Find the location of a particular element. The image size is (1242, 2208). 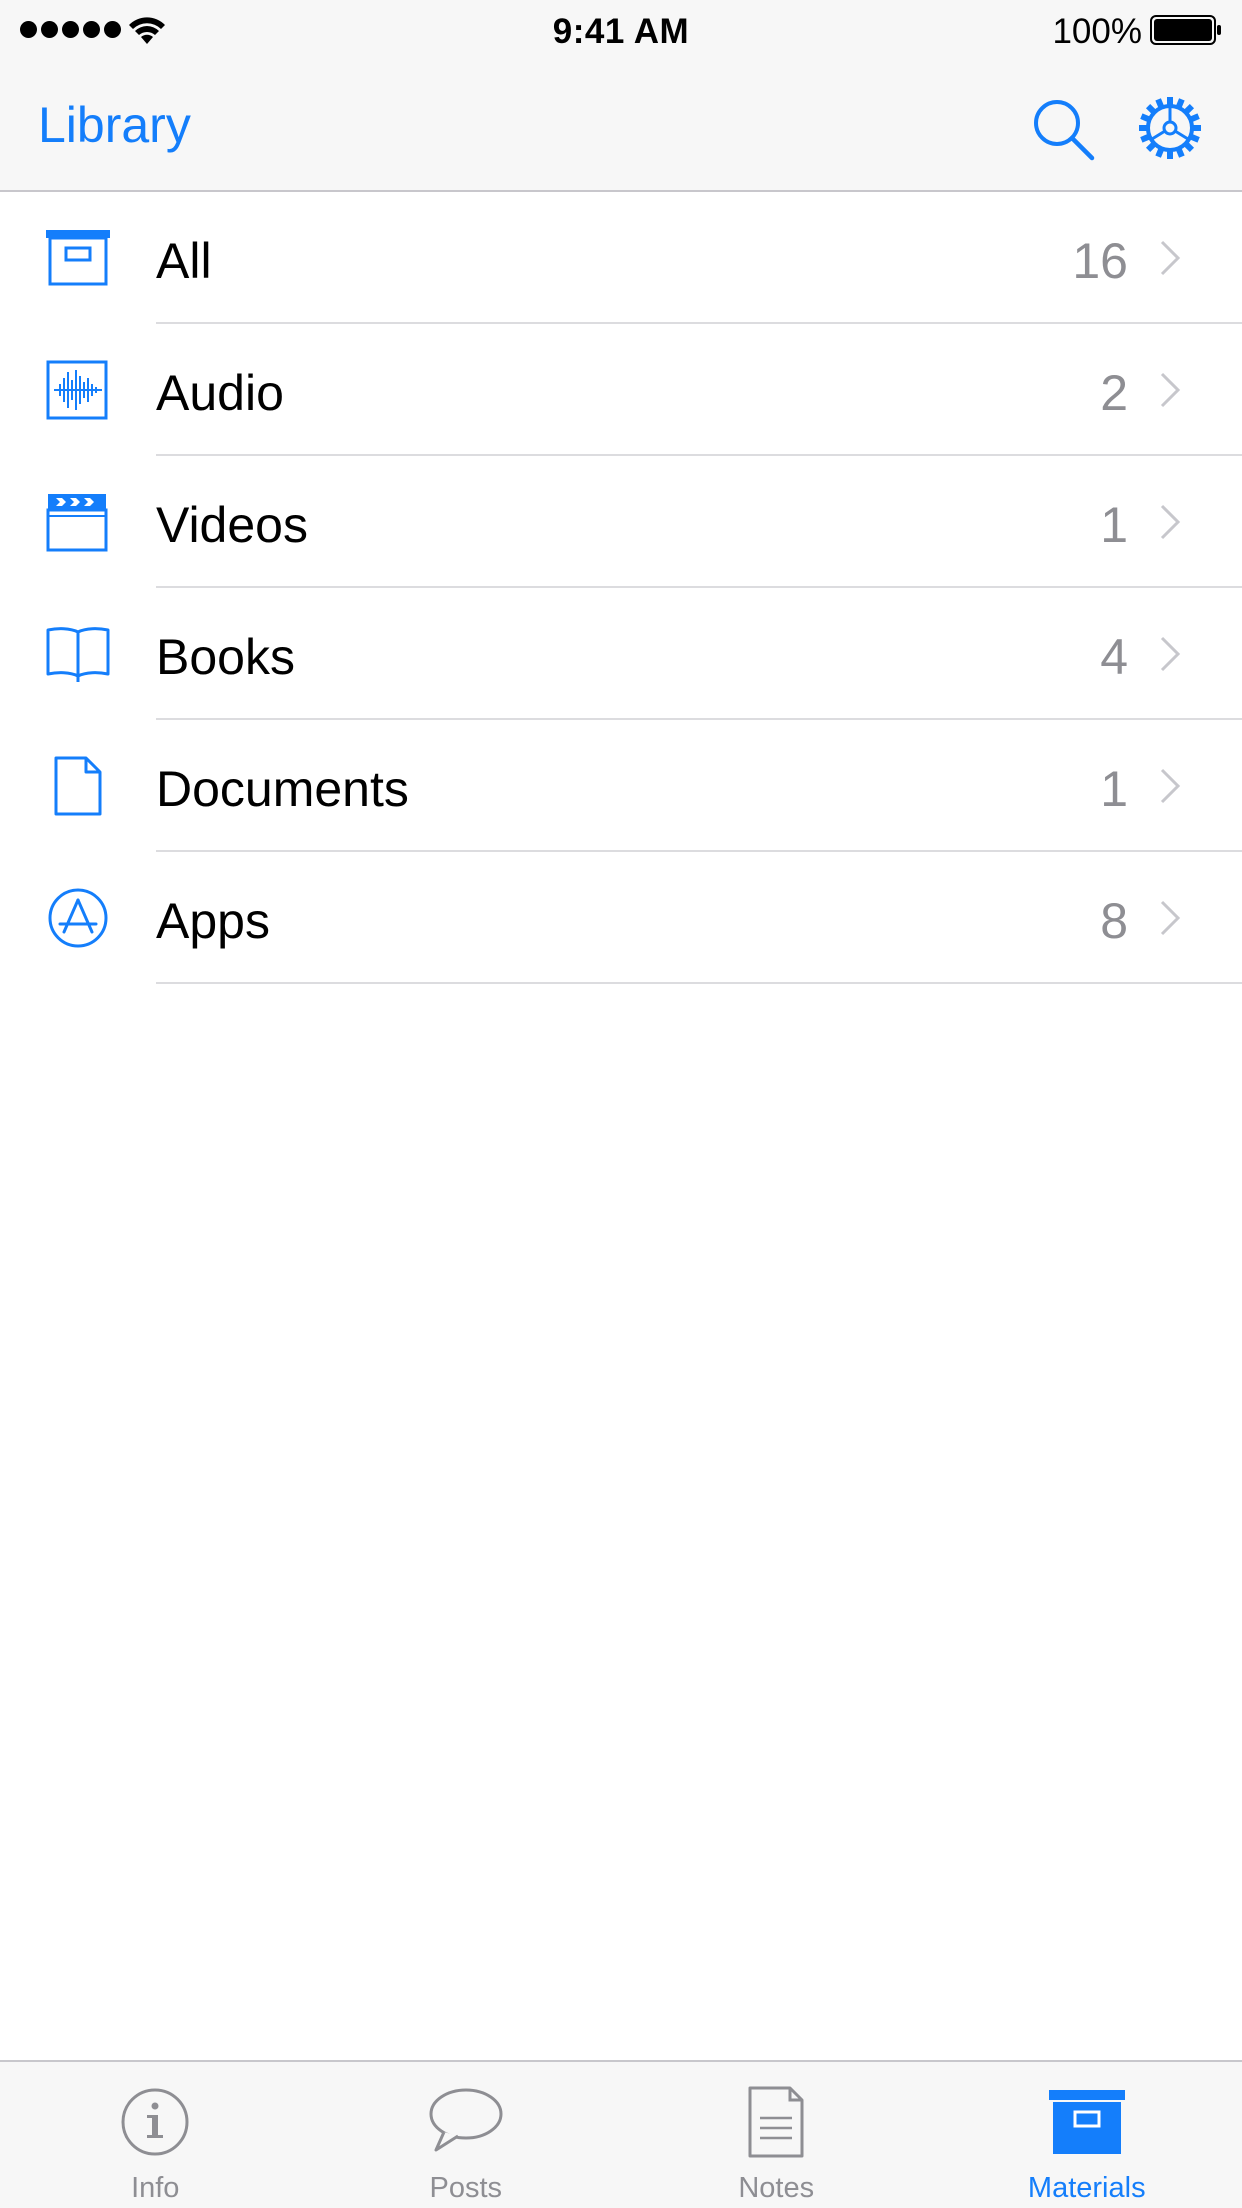

clapperboard-icon is located at coordinates (77, 523).